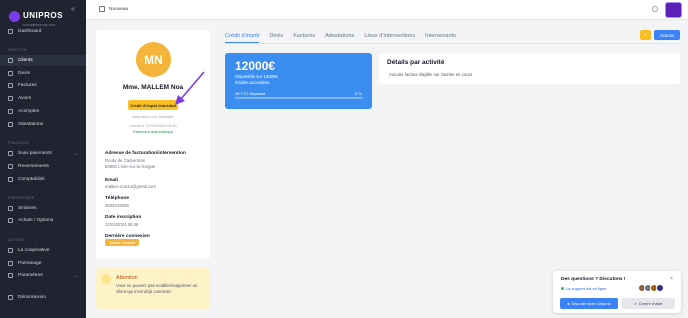  I want to click on sidebar-item-cooperative: La coopérative, so click(43, 250).